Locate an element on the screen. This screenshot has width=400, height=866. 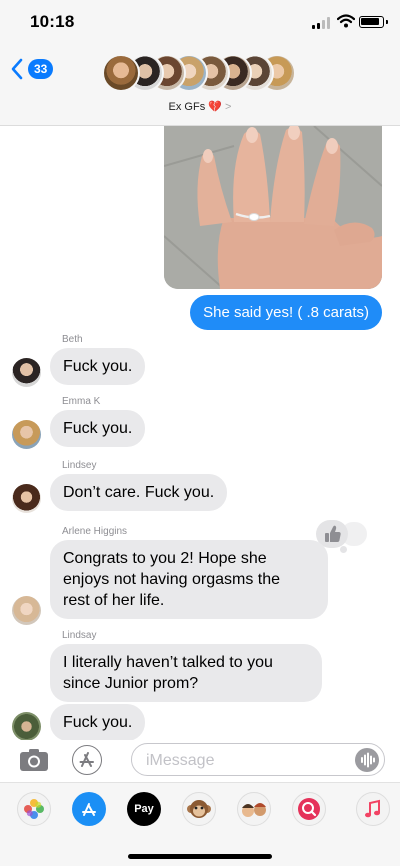
sender-name: Lindsey is located at coordinates (79, 465).